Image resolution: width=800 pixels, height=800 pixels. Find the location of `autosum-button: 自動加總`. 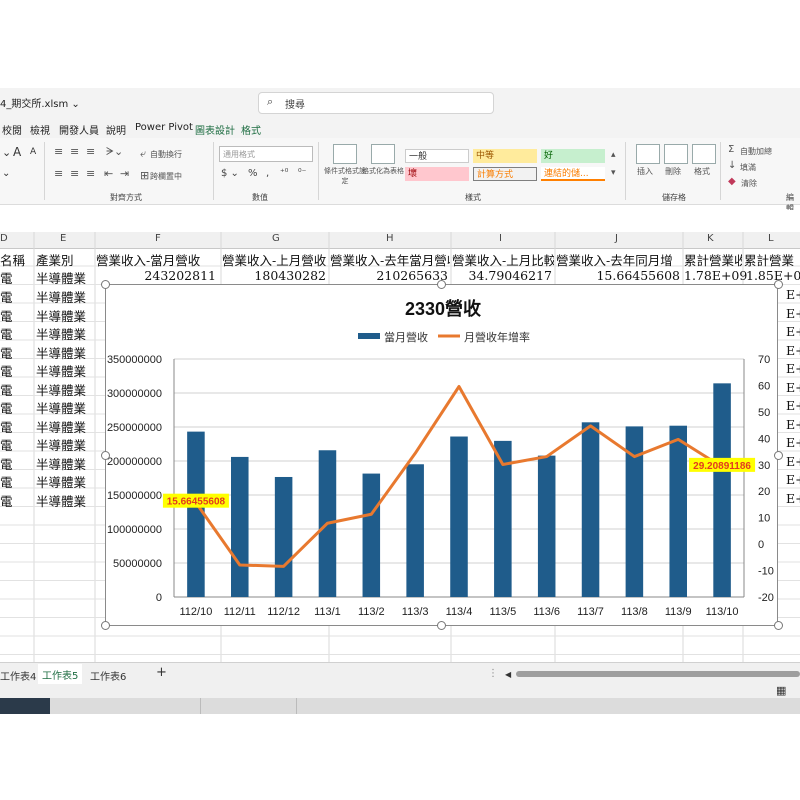

autosum-button: 自動加總 is located at coordinates (756, 151).